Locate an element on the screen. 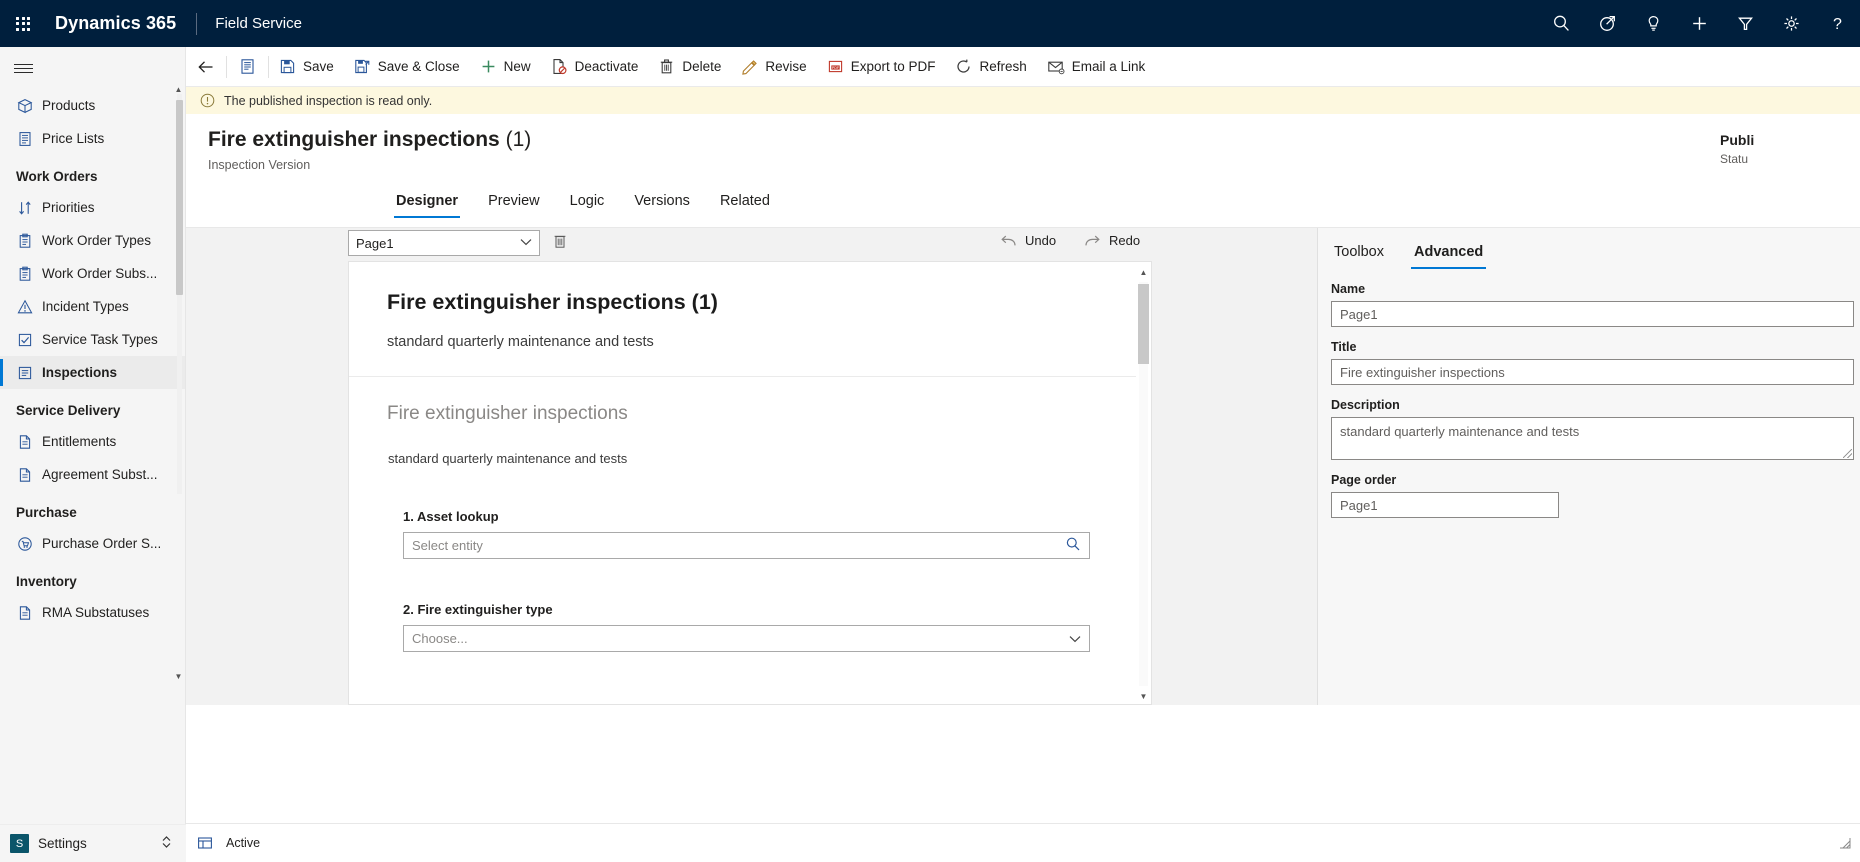 Image resolution: width=1860 pixels, height=862 pixels. sidebar-scrollbar is located at coordinates (179, 294).